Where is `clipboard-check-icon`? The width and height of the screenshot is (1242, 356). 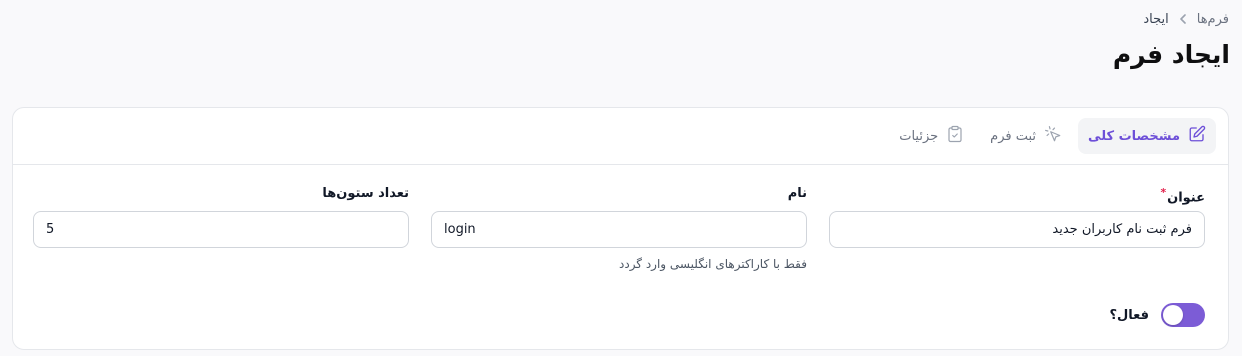 clipboard-check-icon is located at coordinates (955, 136).